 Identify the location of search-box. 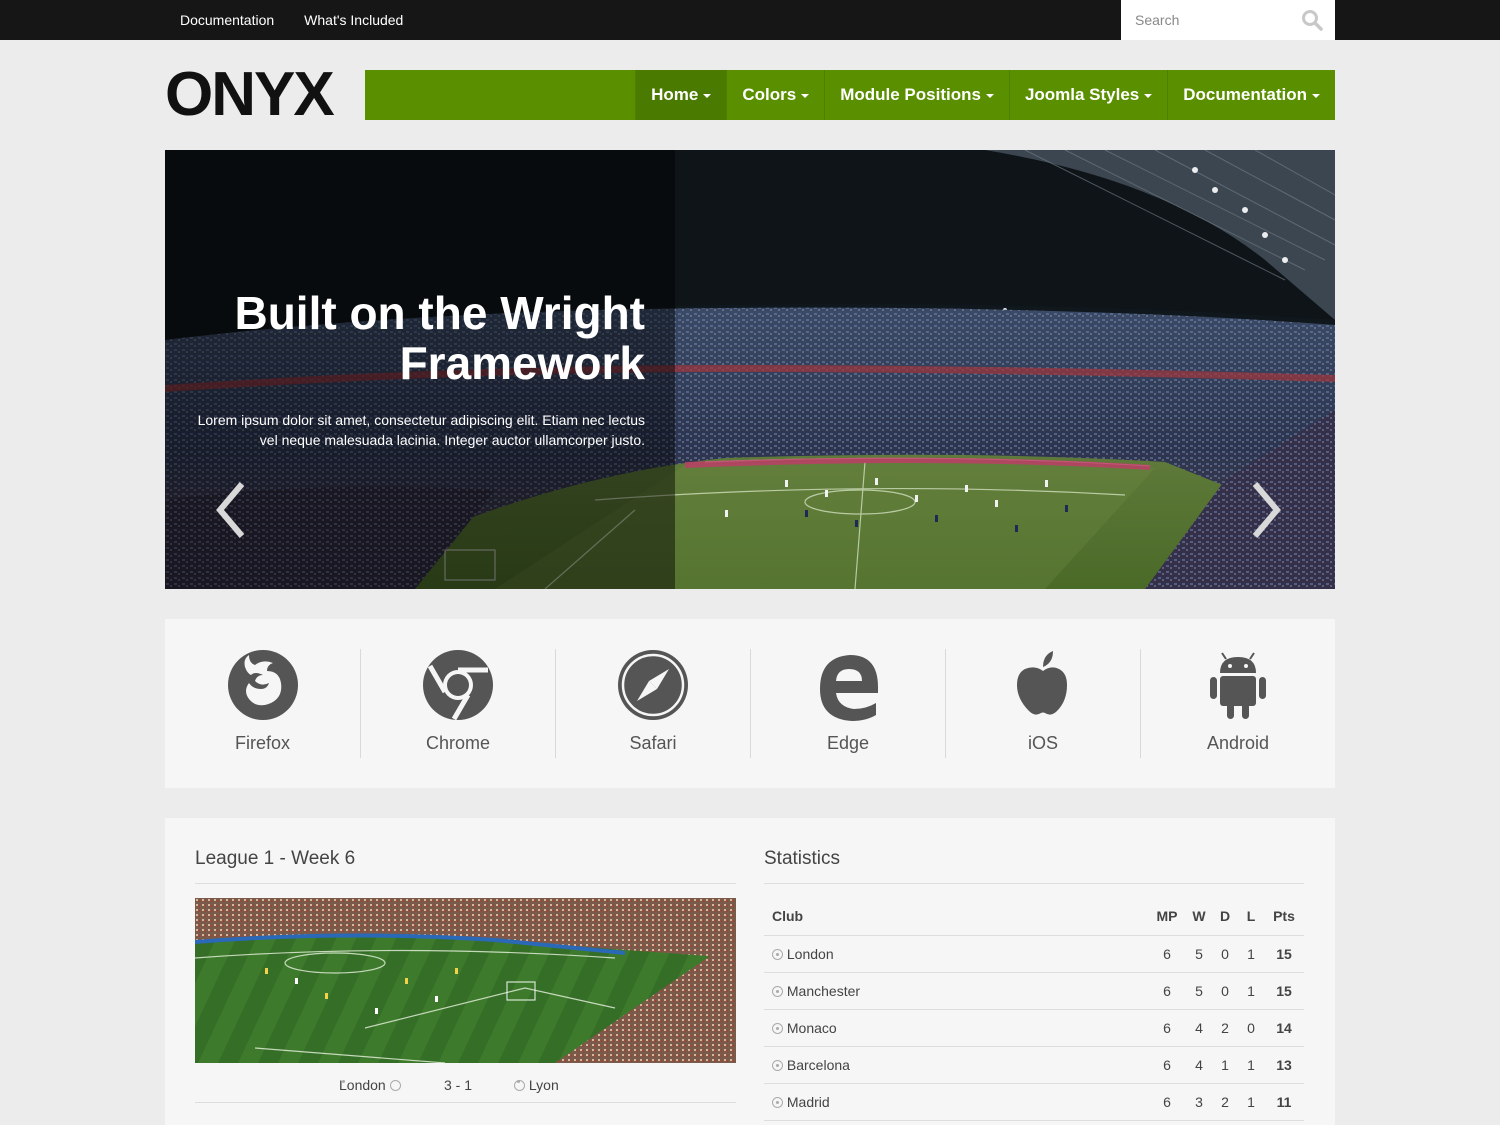
(1228, 20).